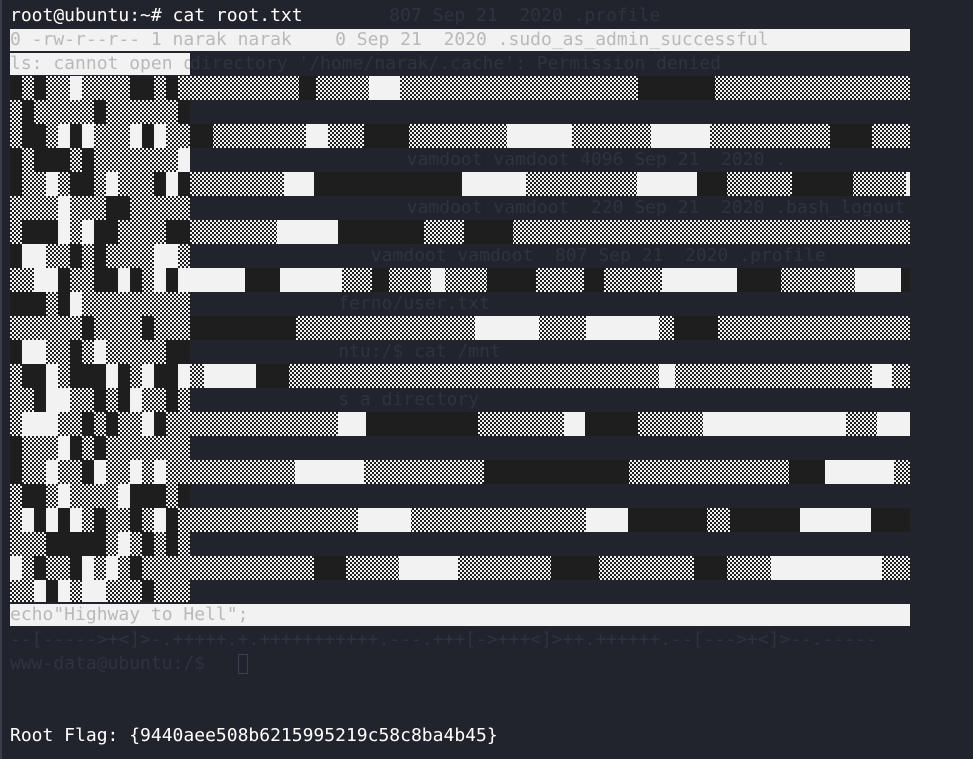 The width and height of the screenshot is (973, 759). I want to click on ghost-line-profile: 807 Sep 21 2020 .profile, so click(335, 15).